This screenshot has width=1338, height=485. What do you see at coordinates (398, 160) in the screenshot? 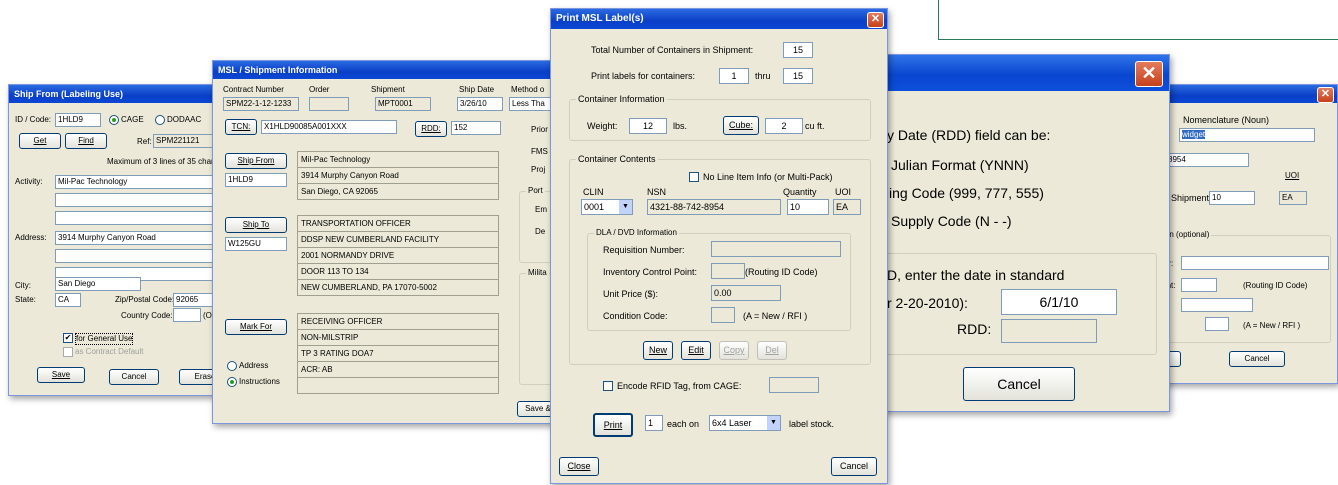
I see `ship-from-line: Mil-Pac Technology` at bounding box center [398, 160].